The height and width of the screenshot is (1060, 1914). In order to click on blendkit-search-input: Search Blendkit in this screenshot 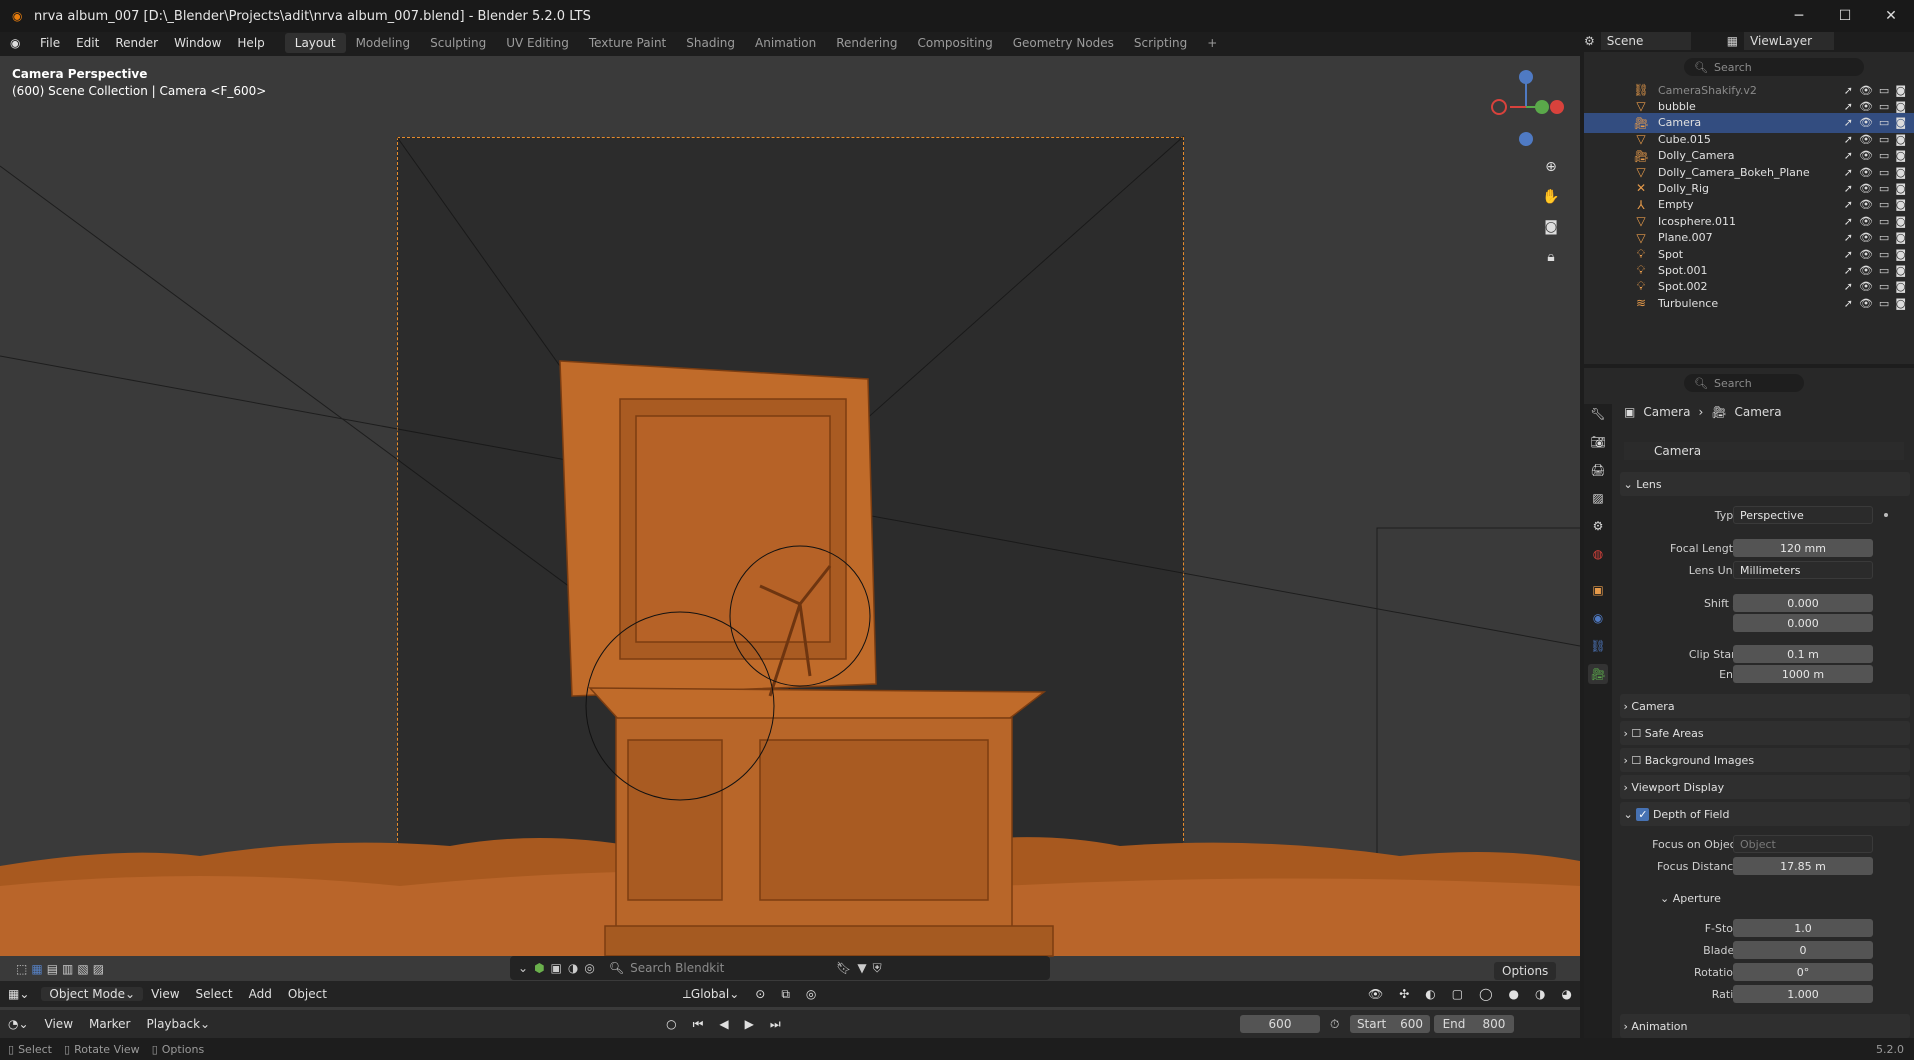, I will do `click(730, 968)`.